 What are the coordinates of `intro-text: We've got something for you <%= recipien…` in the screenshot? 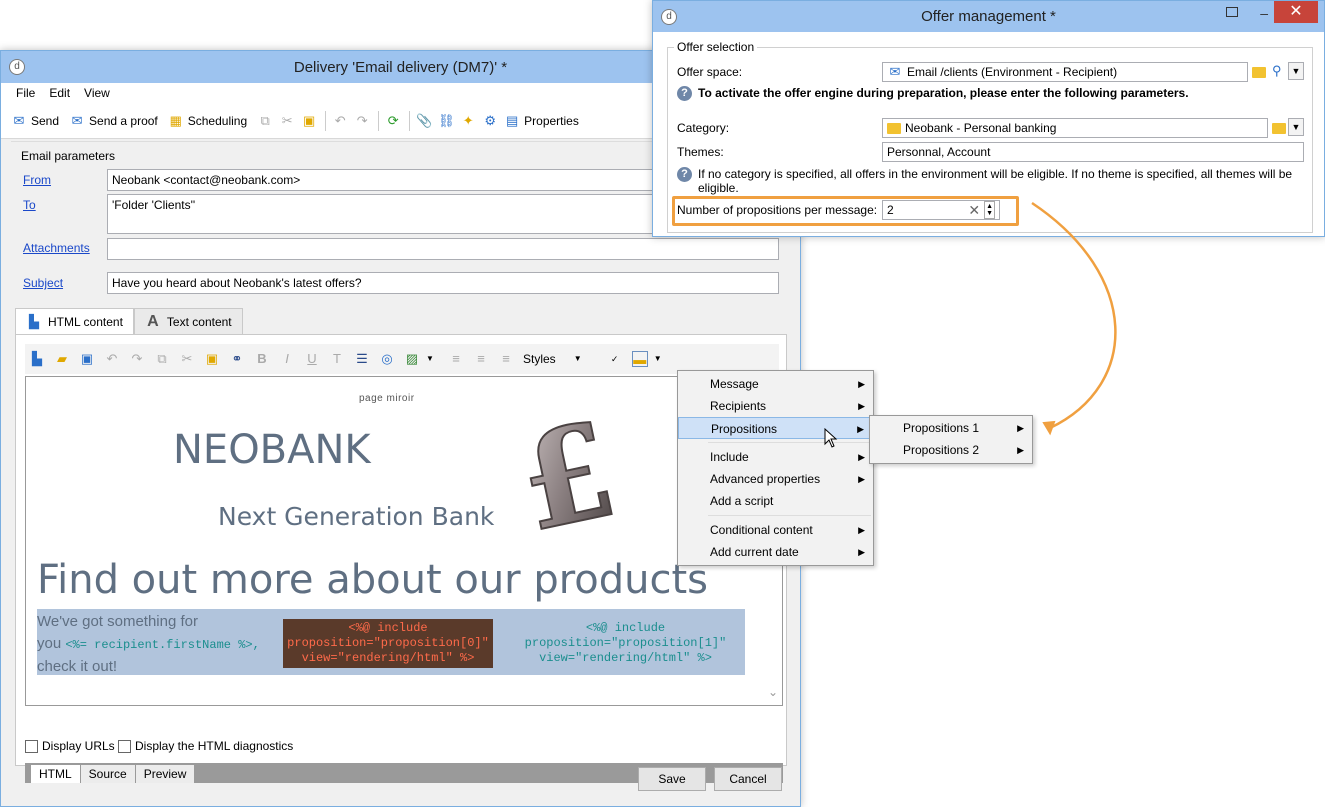 It's located at (159, 644).